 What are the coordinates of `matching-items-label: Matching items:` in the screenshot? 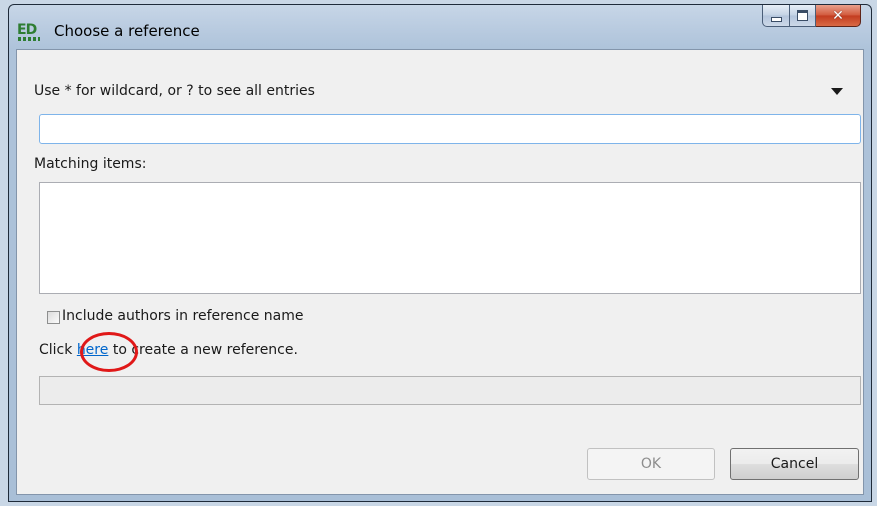 It's located at (90, 164).